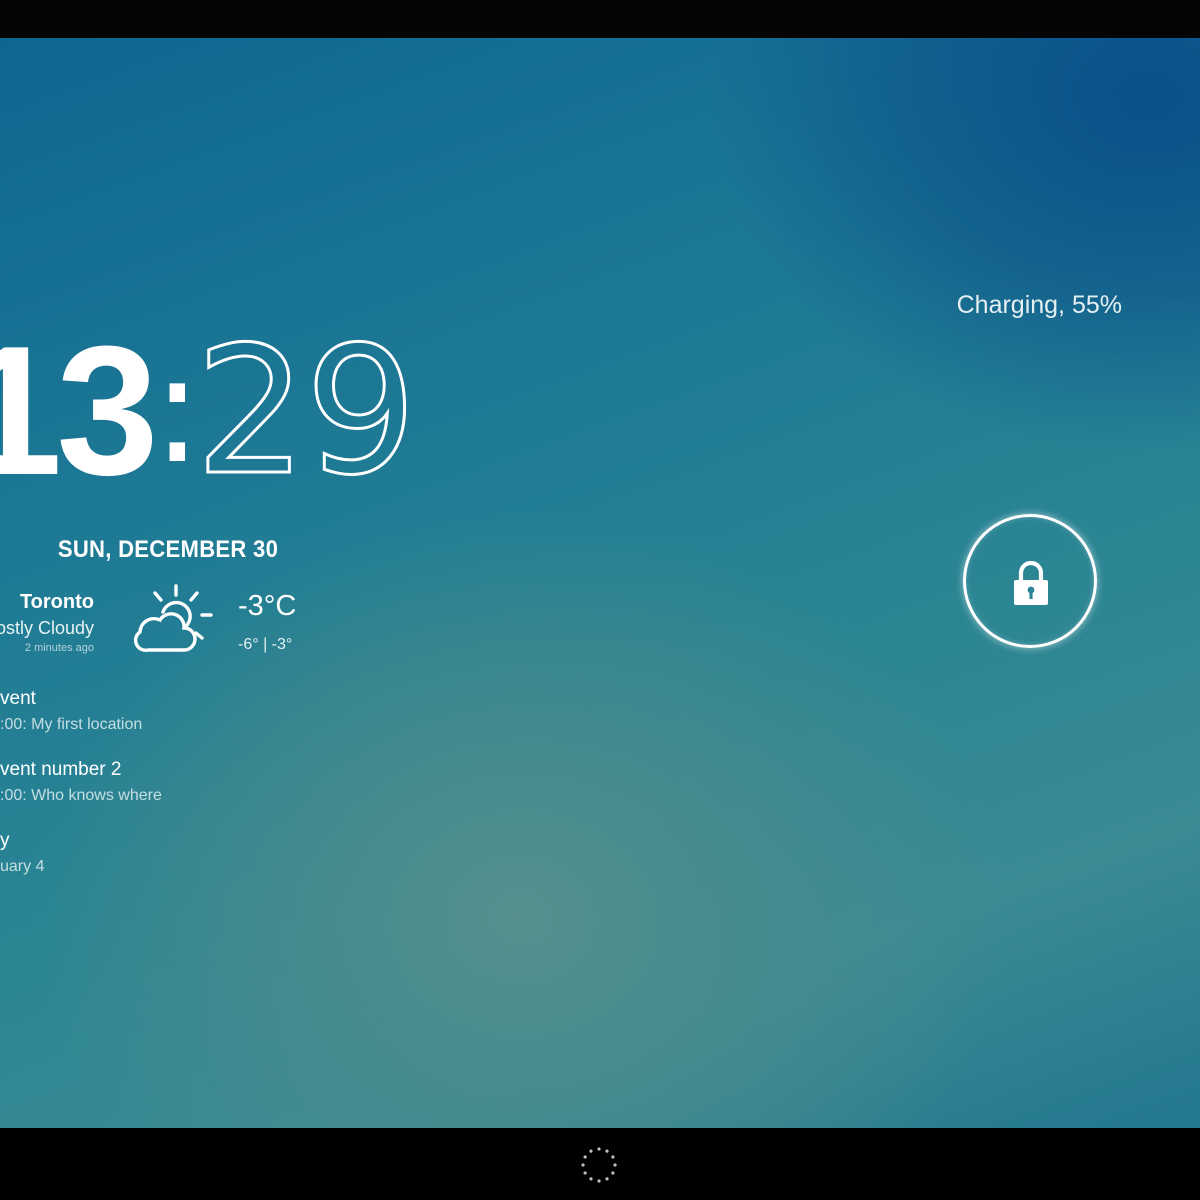  What do you see at coordinates (71, 724) in the screenshot?
I see `event-detail: :00: My first location` at bounding box center [71, 724].